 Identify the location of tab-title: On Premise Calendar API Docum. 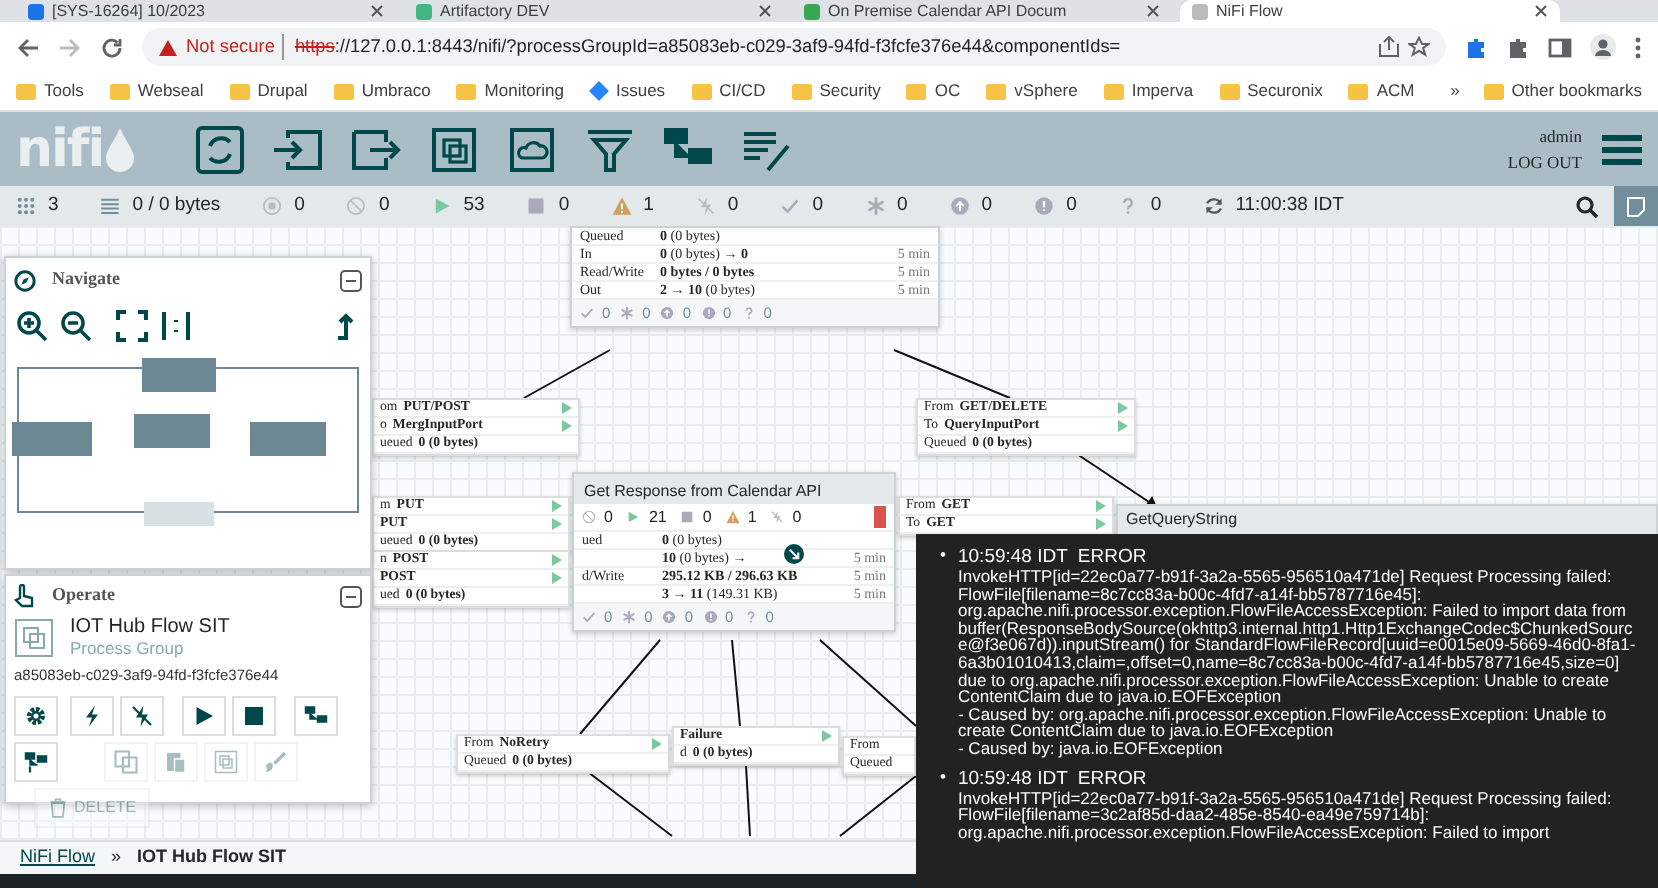
(948, 11).